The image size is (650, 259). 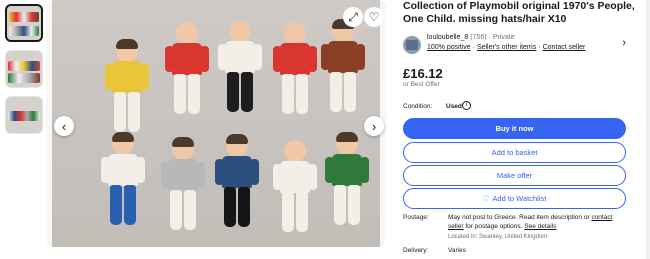 I want to click on heart-outline-icon: ♡, so click(x=486, y=198).